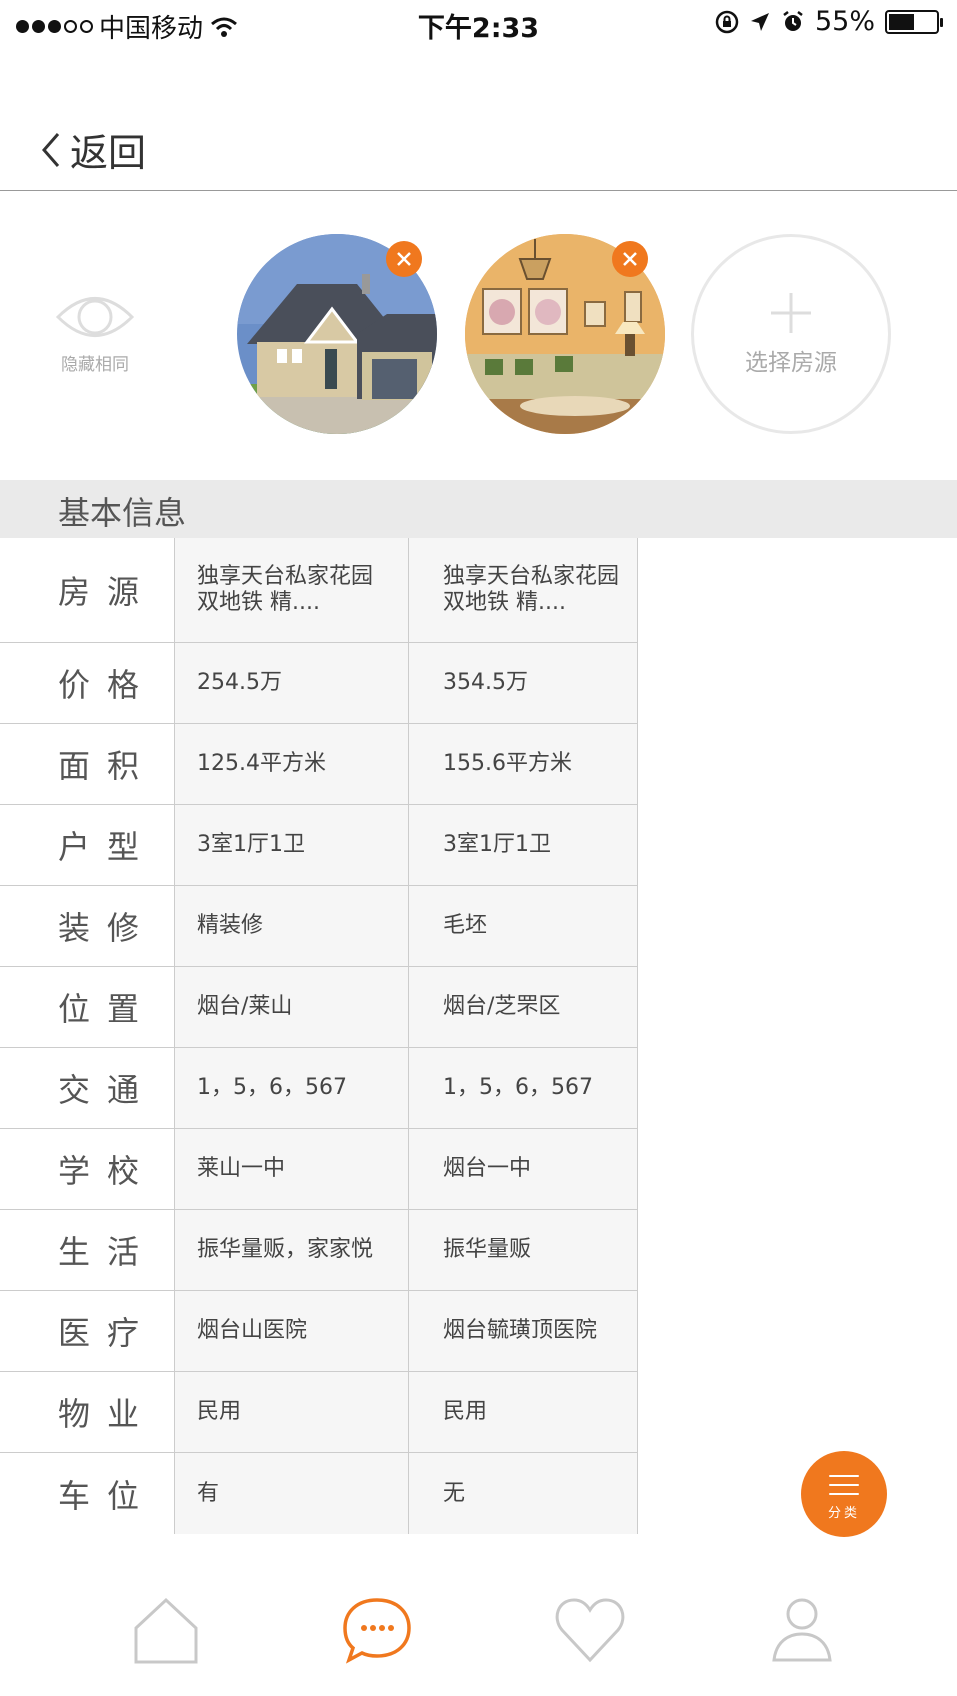  I want to click on tab-favorites, so click(590, 1630).